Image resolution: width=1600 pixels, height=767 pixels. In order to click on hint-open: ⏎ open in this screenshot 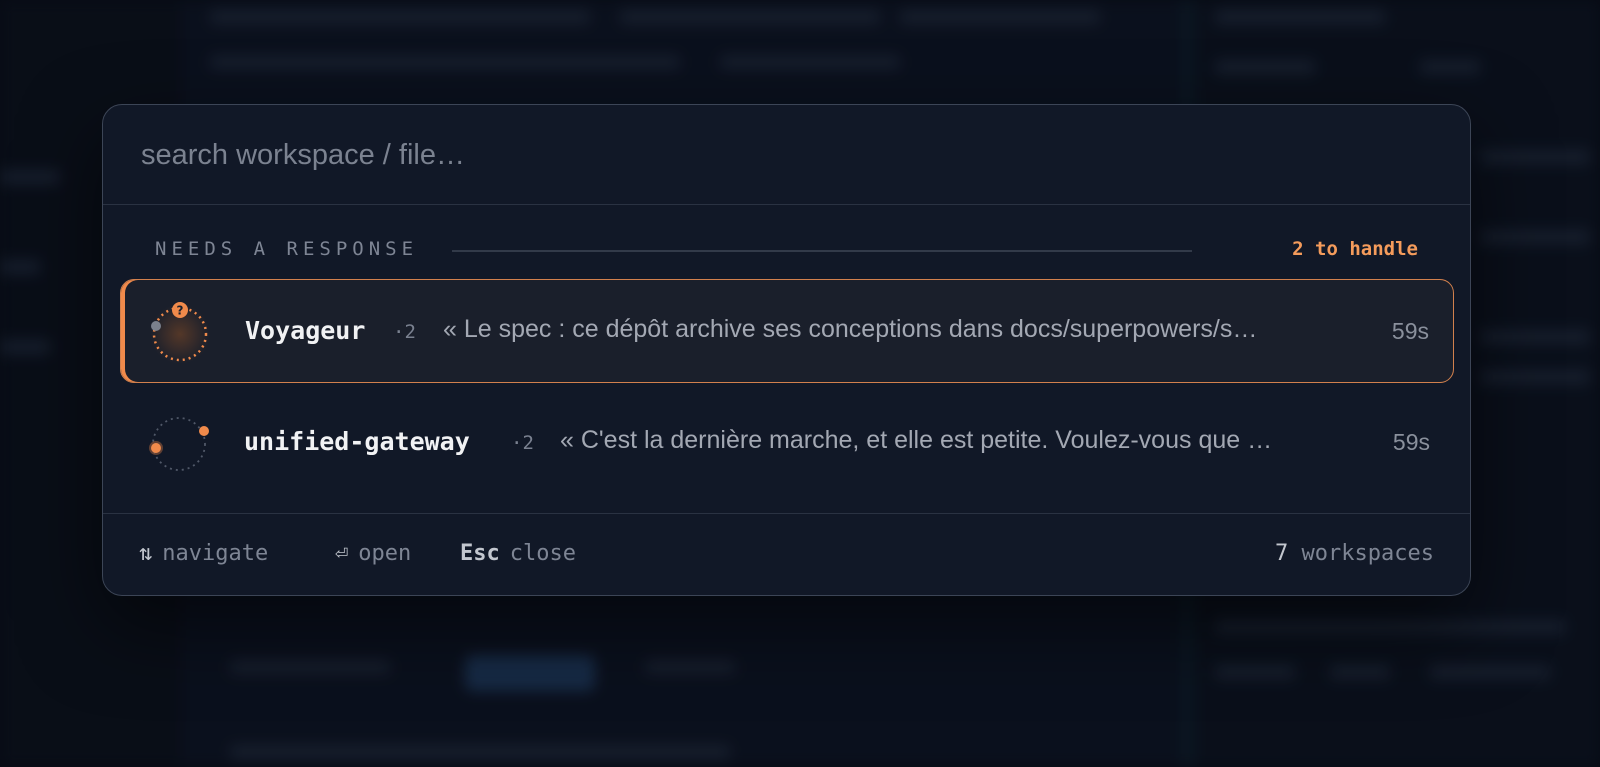, I will do `click(373, 553)`.